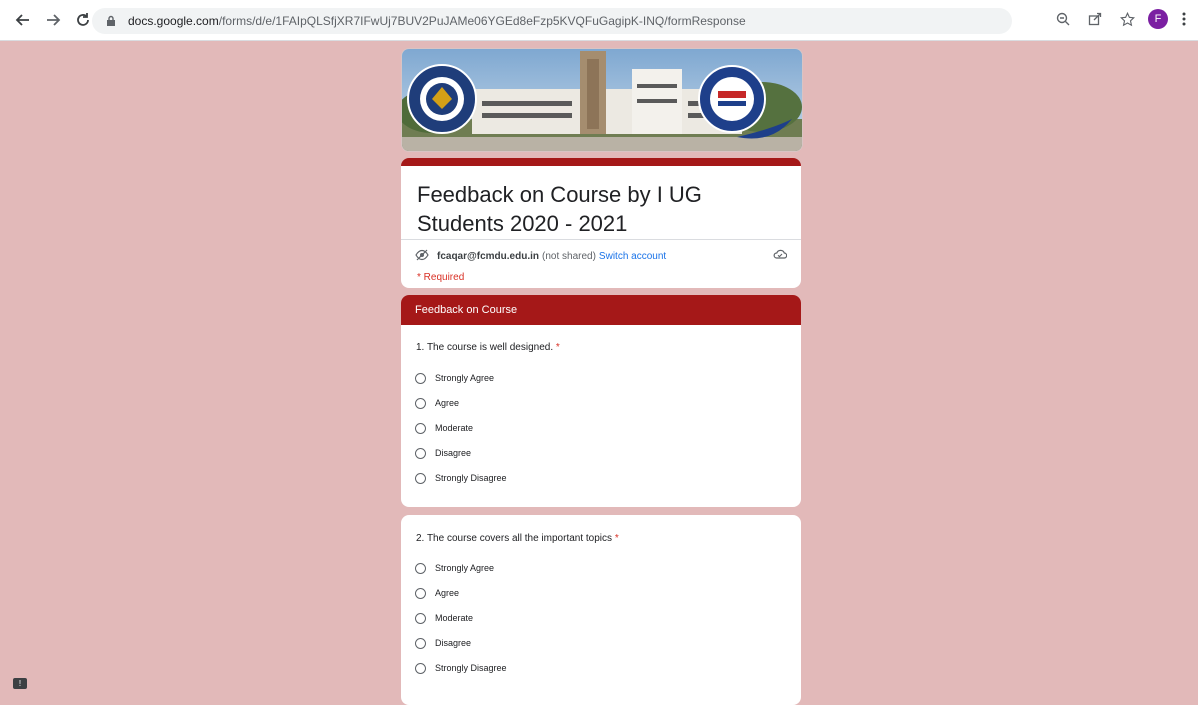  I want to click on question-1-title: 1. The course is well designed. *, so click(488, 347).